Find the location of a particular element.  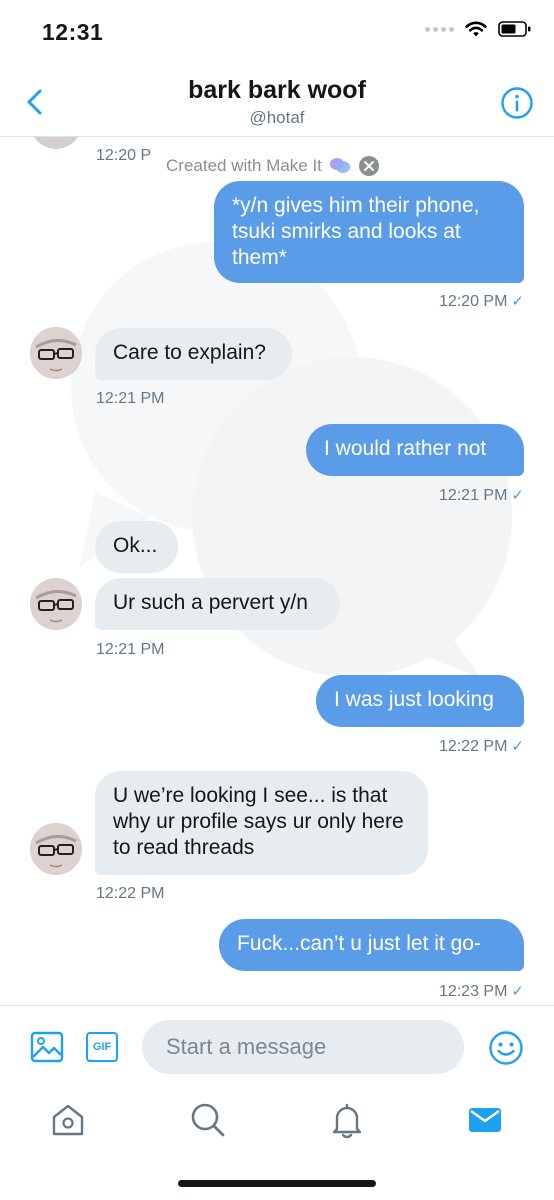

message-timestamp: 12:21 PM ✓ is located at coordinates (481, 495).